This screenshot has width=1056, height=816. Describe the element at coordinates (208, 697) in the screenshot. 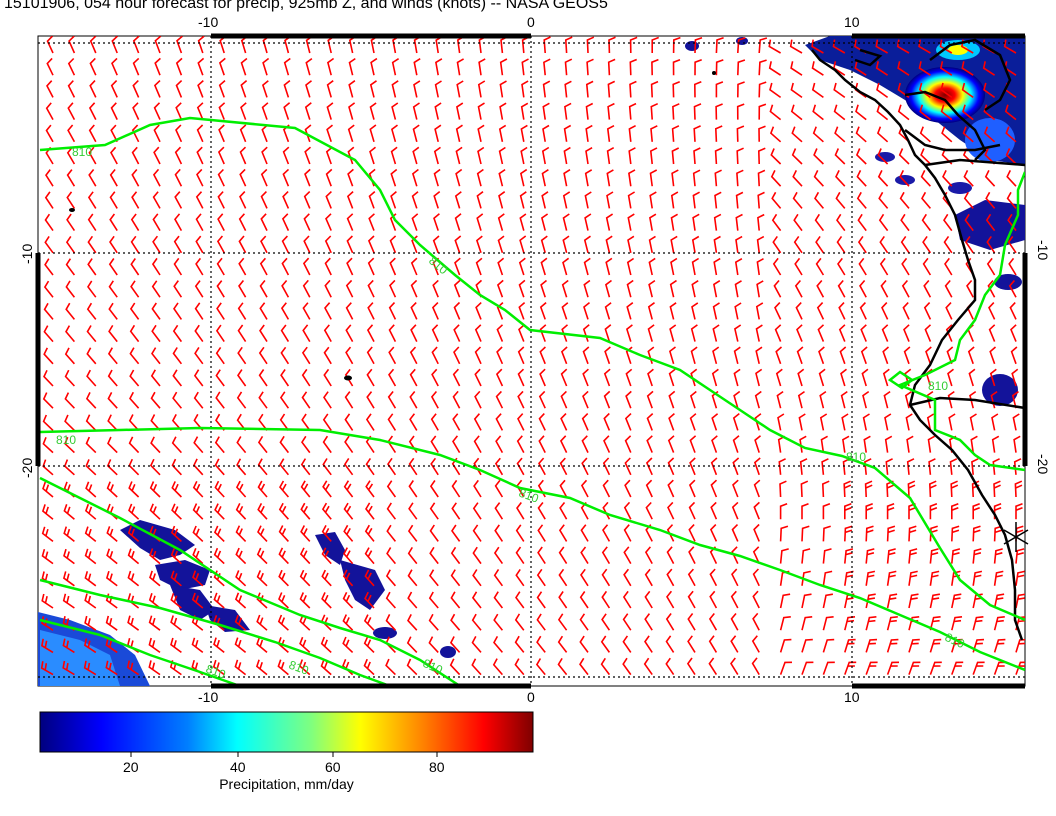

I see `x-tick-bottom-0: -10` at that location.